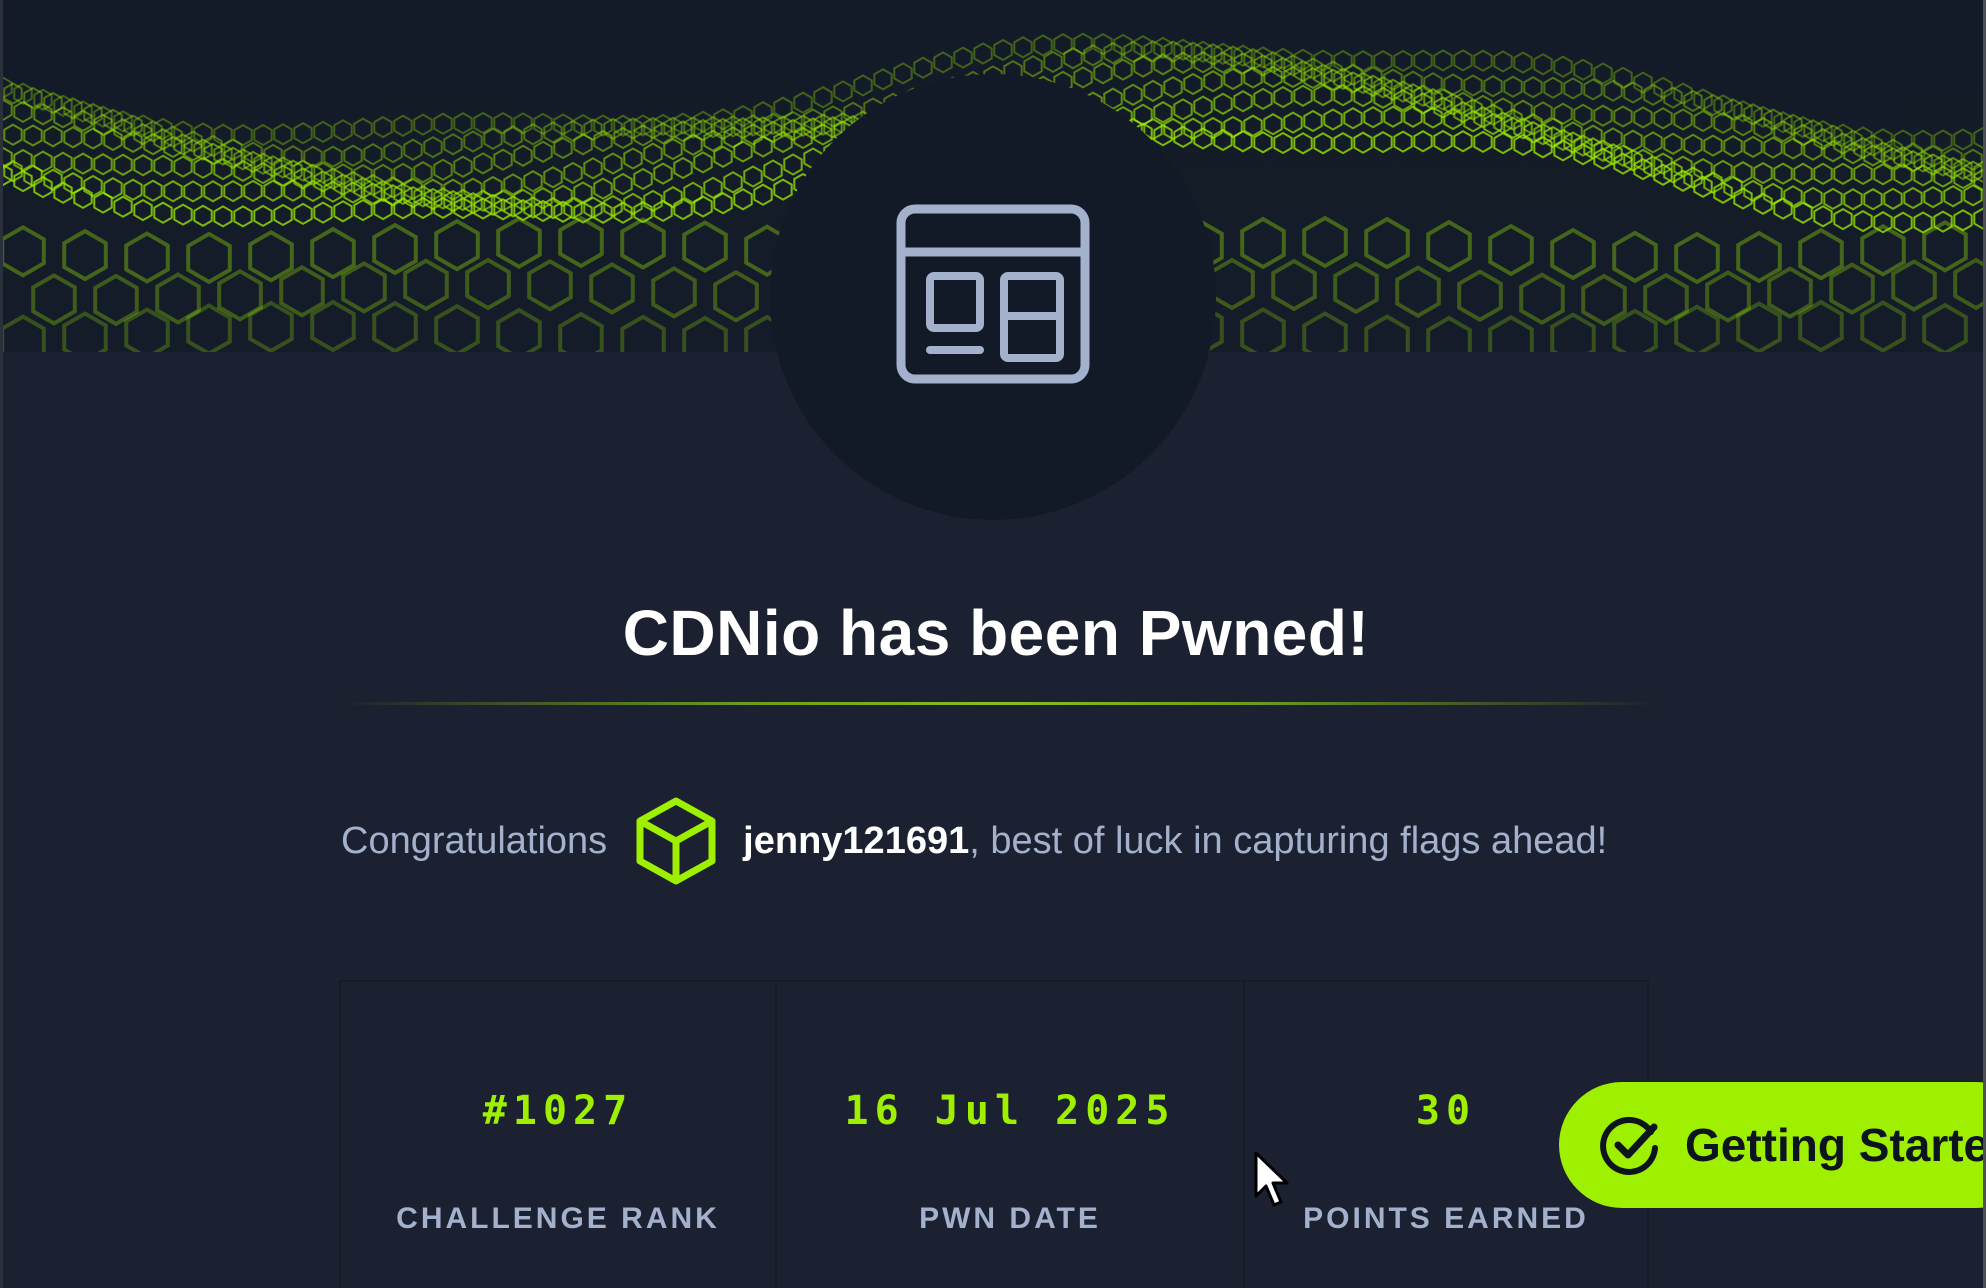 The width and height of the screenshot is (1986, 1288). Describe the element at coordinates (996, 633) in the screenshot. I see `page-title: CDNio has been Pwned!` at that location.